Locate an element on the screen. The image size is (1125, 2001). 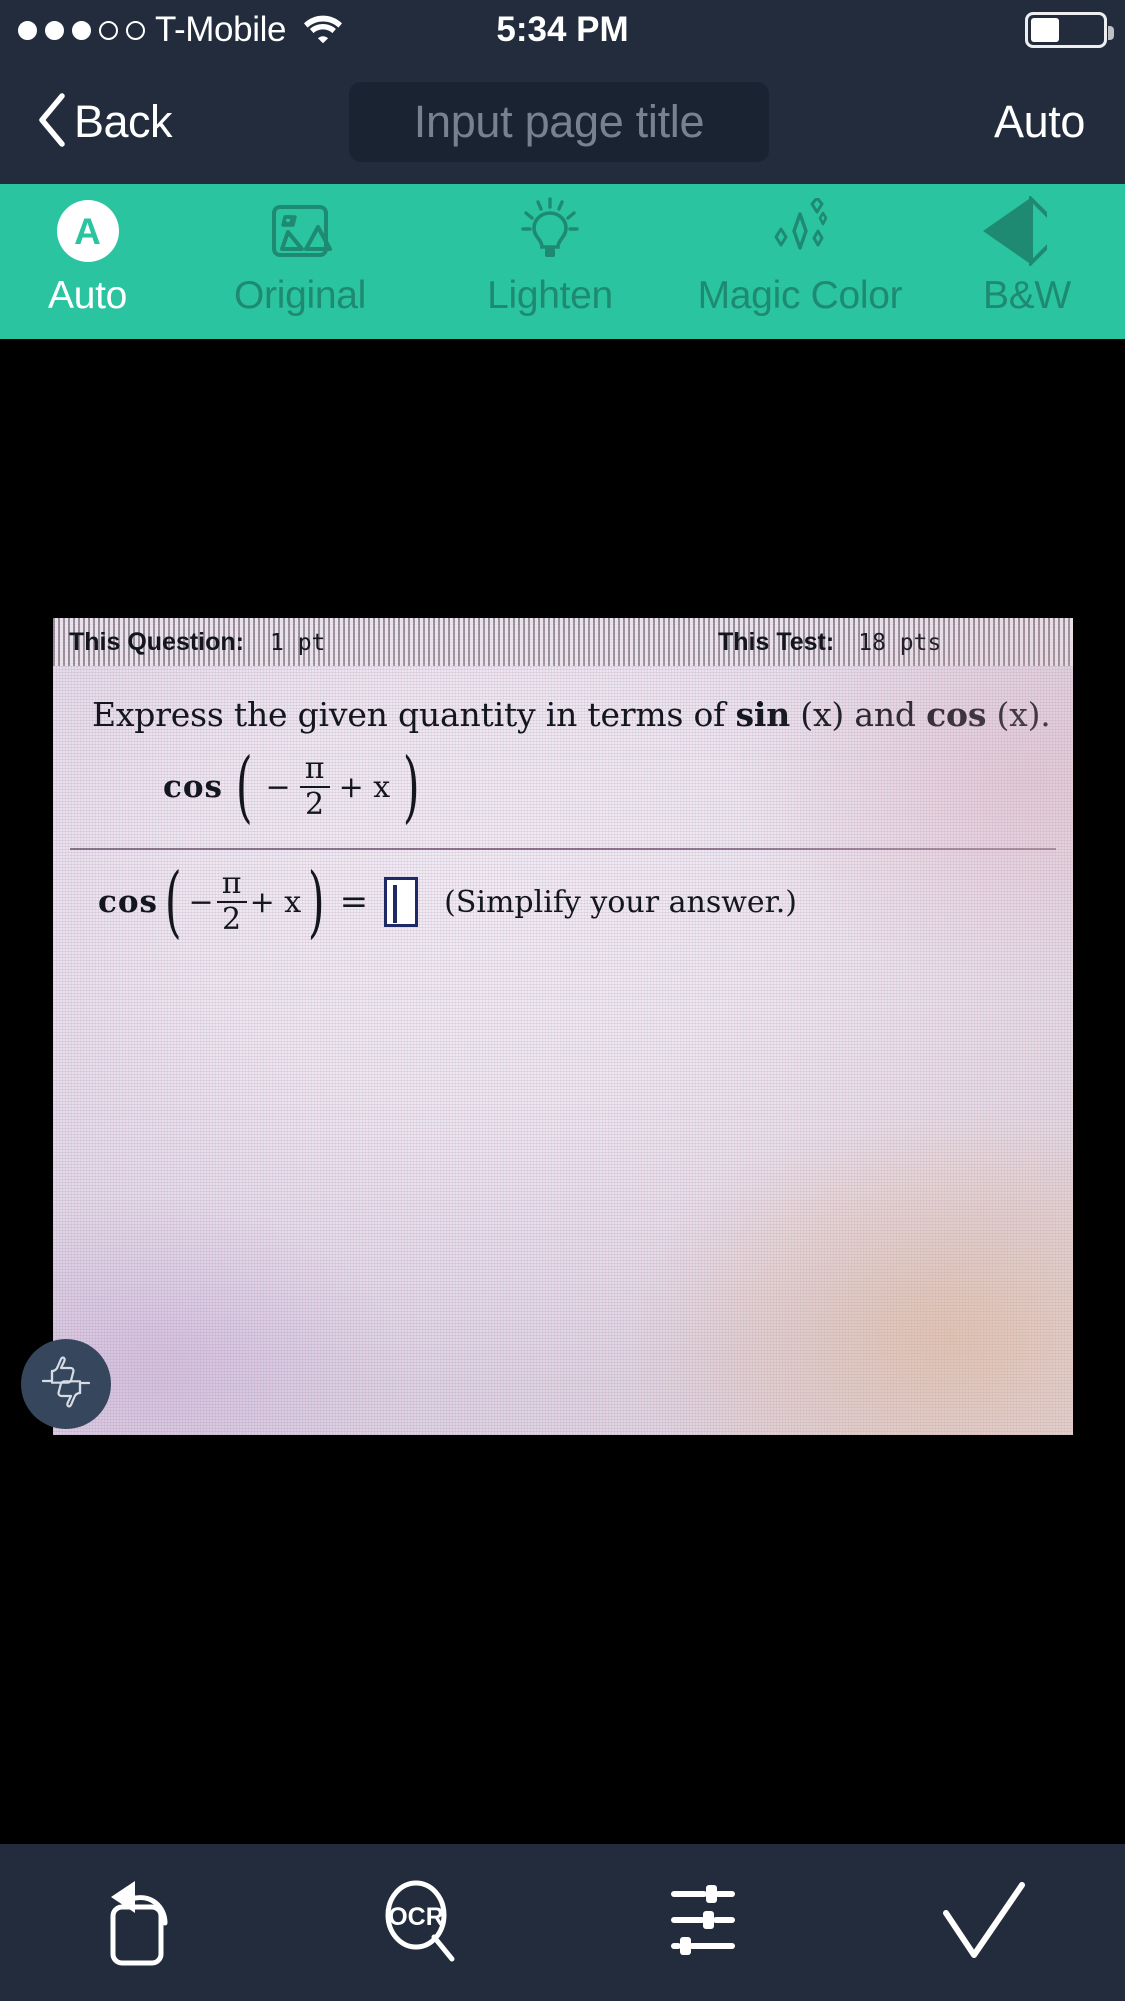
clock-label: 5:34 PM is located at coordinates (562, 29).